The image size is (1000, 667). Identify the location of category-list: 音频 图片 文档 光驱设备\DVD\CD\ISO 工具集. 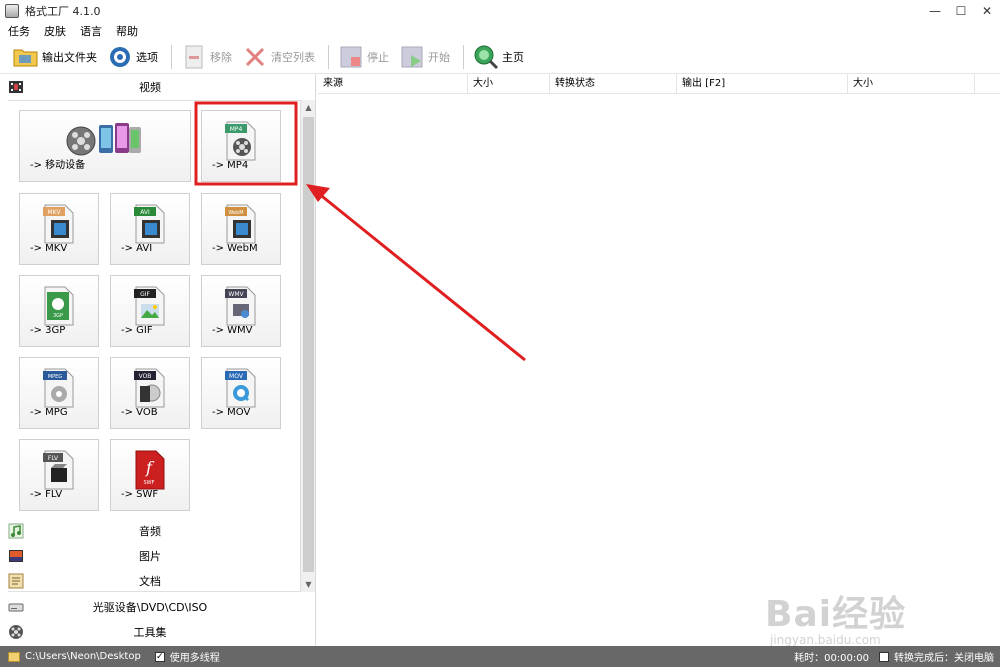
(158, 581).